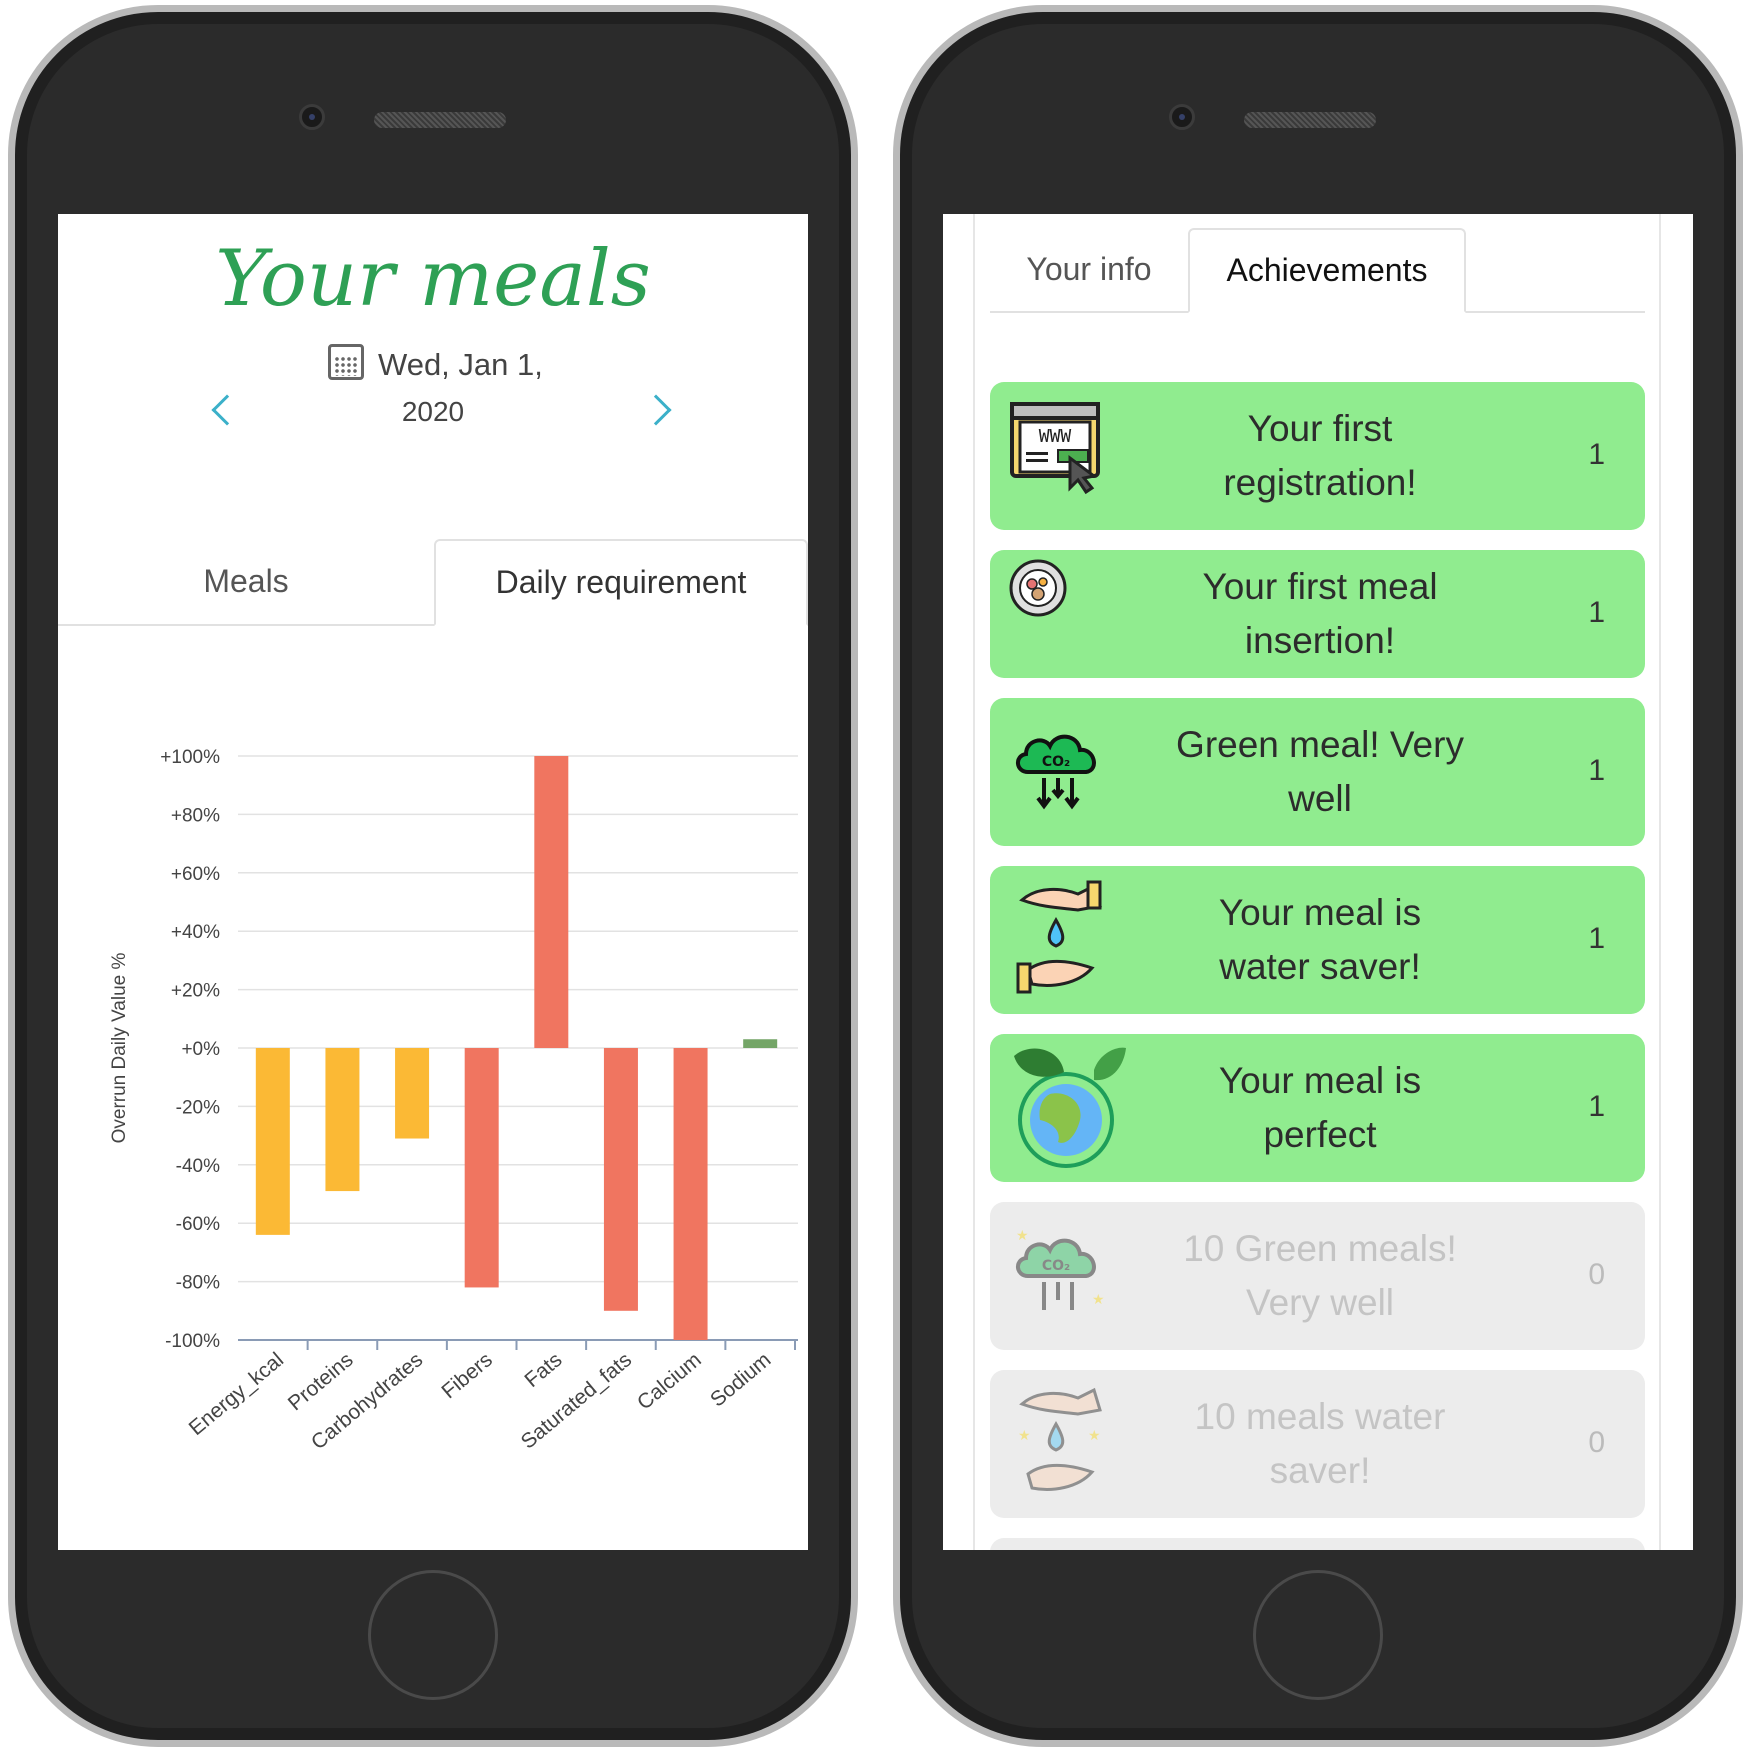 This screenshot has height=1754, width=1754. I want to click on x-tick-label: Fats, so click(543, 1370).